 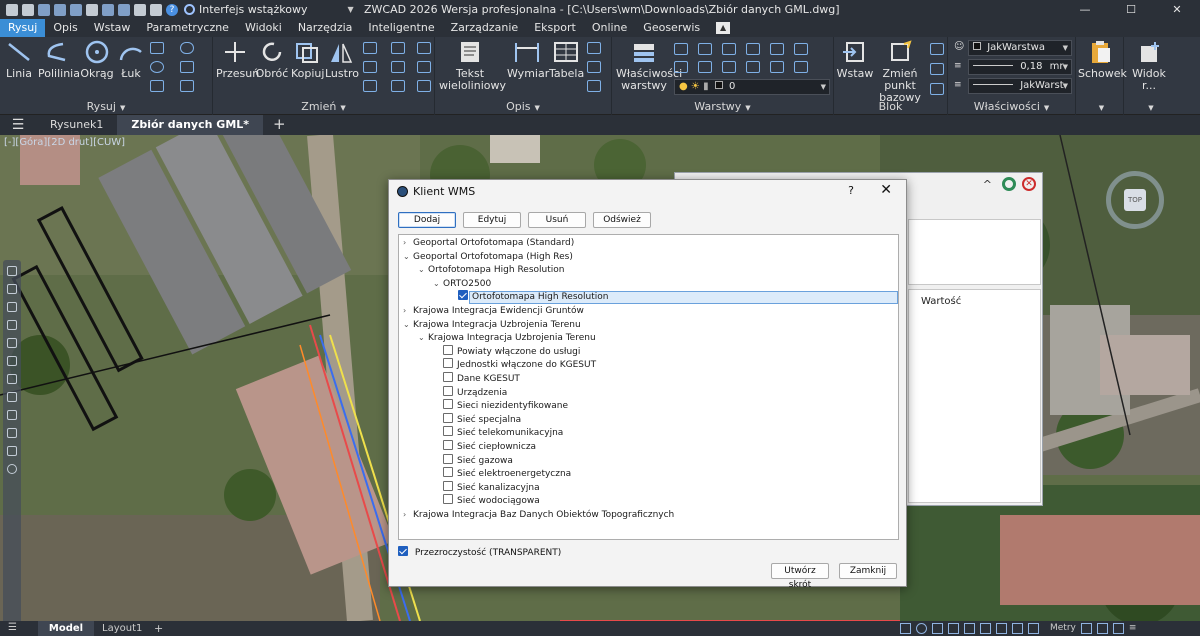 I want to click on tab-narzedzia: Narzędzia, so click(x=325, y=28).